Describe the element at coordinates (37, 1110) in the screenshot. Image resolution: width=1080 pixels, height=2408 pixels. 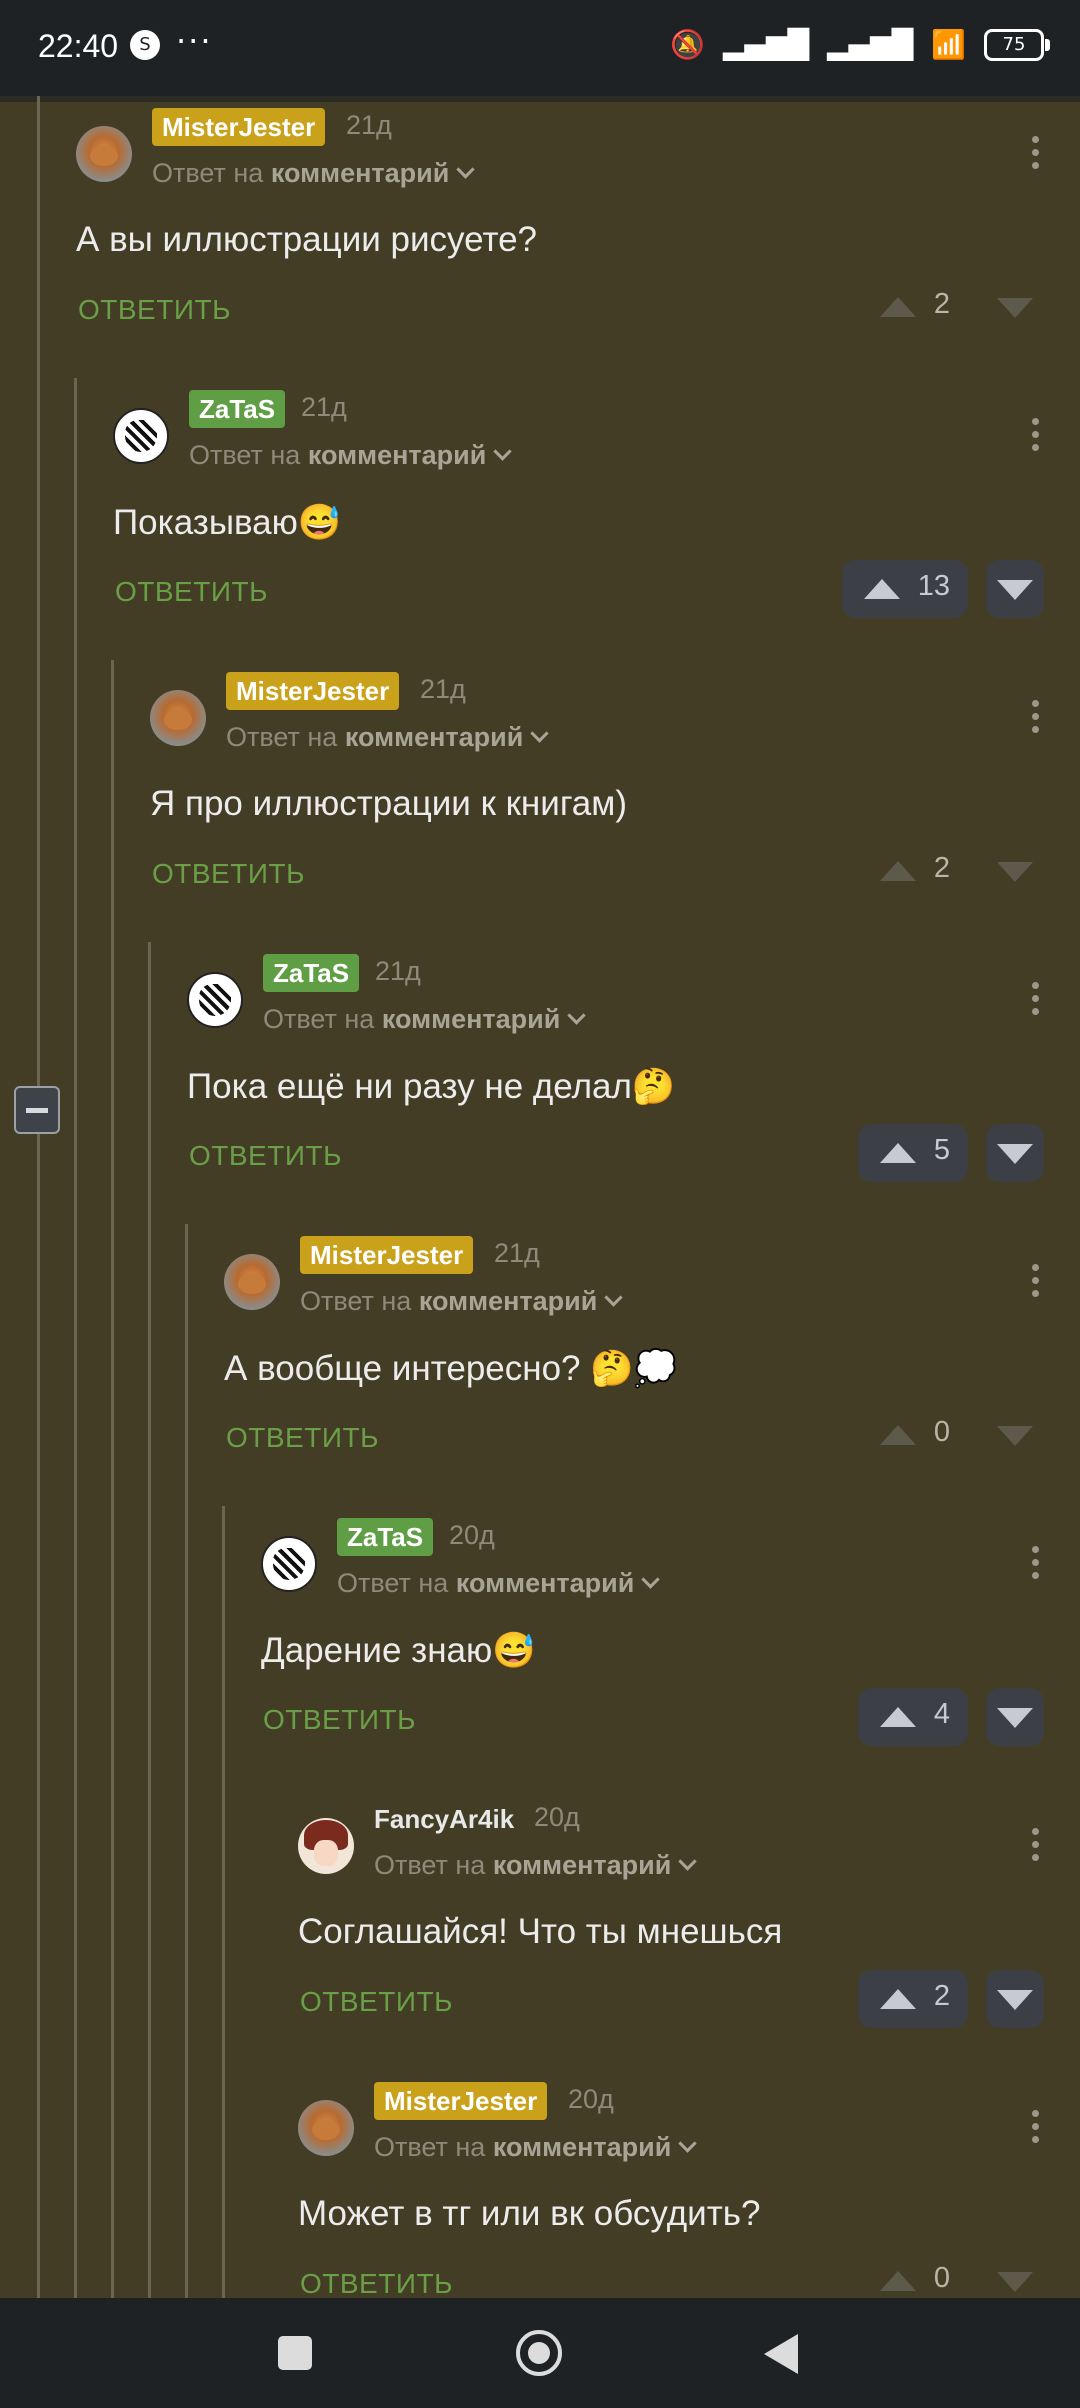
I see `collapse-thread-button` at that location.